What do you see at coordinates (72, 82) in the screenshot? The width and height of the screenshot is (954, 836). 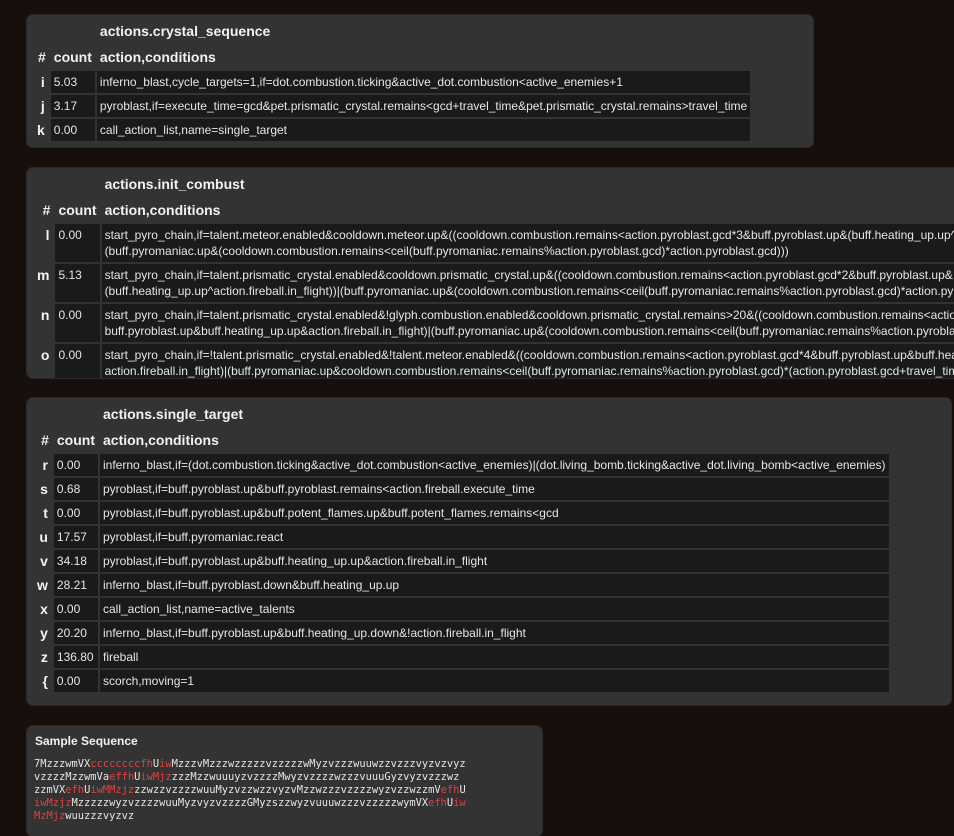 I see `row-count: 5.03` at bounding box center [72, 82].